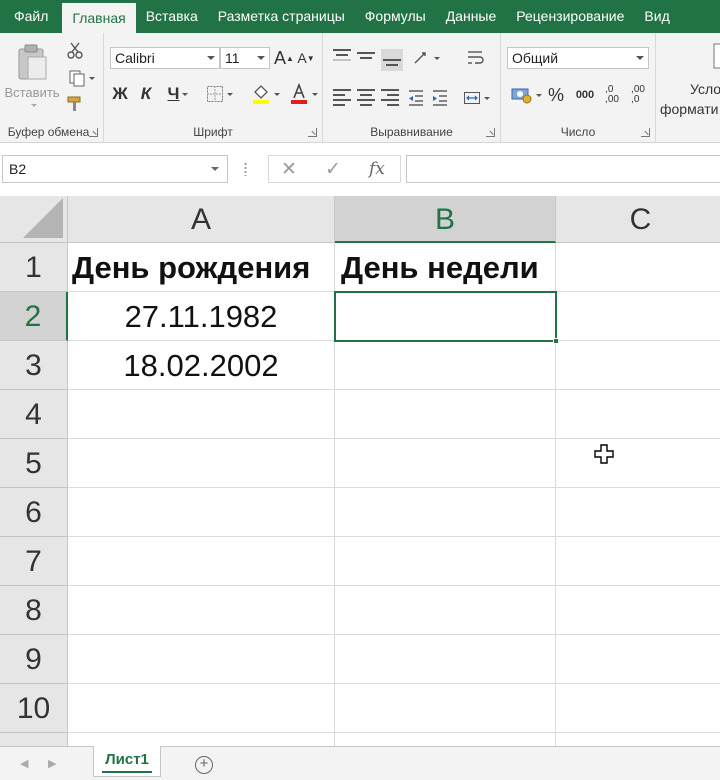 This screenshot has width=720, height=780. What do you see at coordinates (127, 761) in the screenshot?
I see `sheet-tab-list1: Лист1` at bounding box center [127, 761].